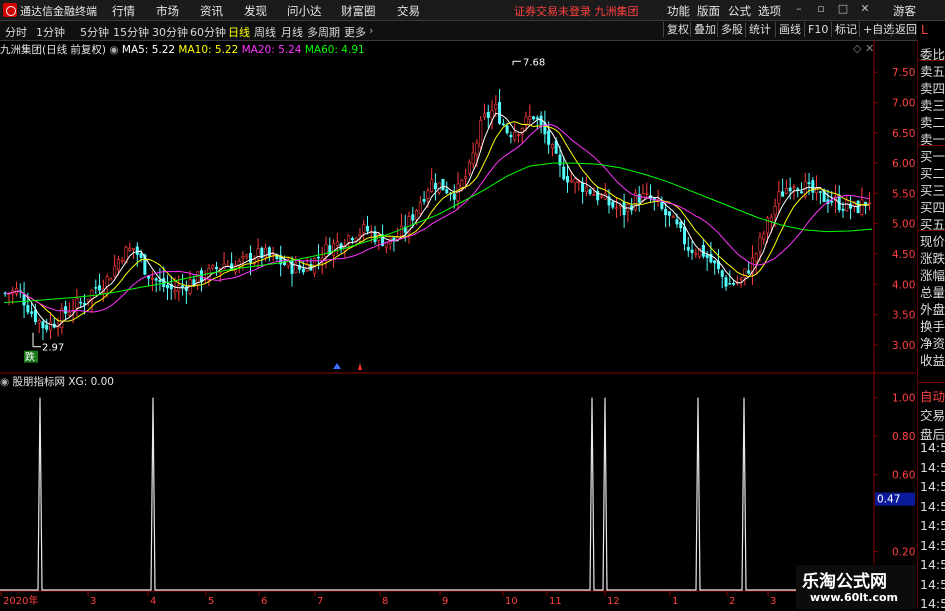  What do you see at coordinates (739, 11) in the screenshot?
I see `menu-item-formula: 公式` at bounding box center [739, 11].